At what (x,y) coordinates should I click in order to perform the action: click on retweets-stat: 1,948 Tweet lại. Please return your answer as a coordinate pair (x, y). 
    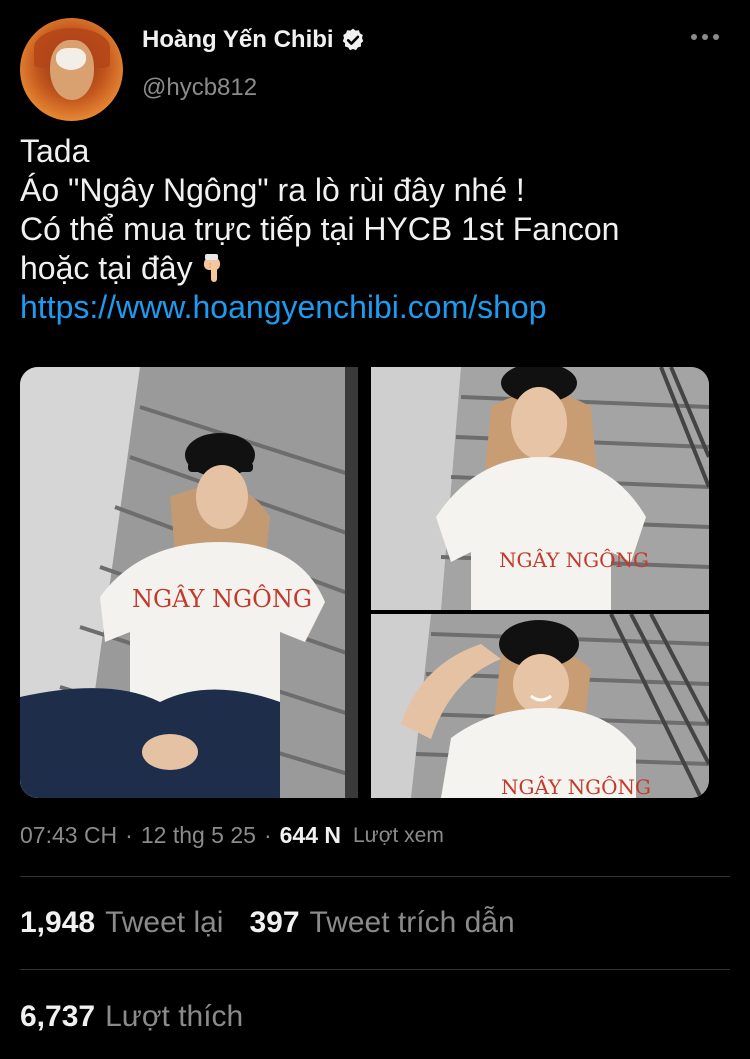
    Looking at the image, I should click on (121, 922).